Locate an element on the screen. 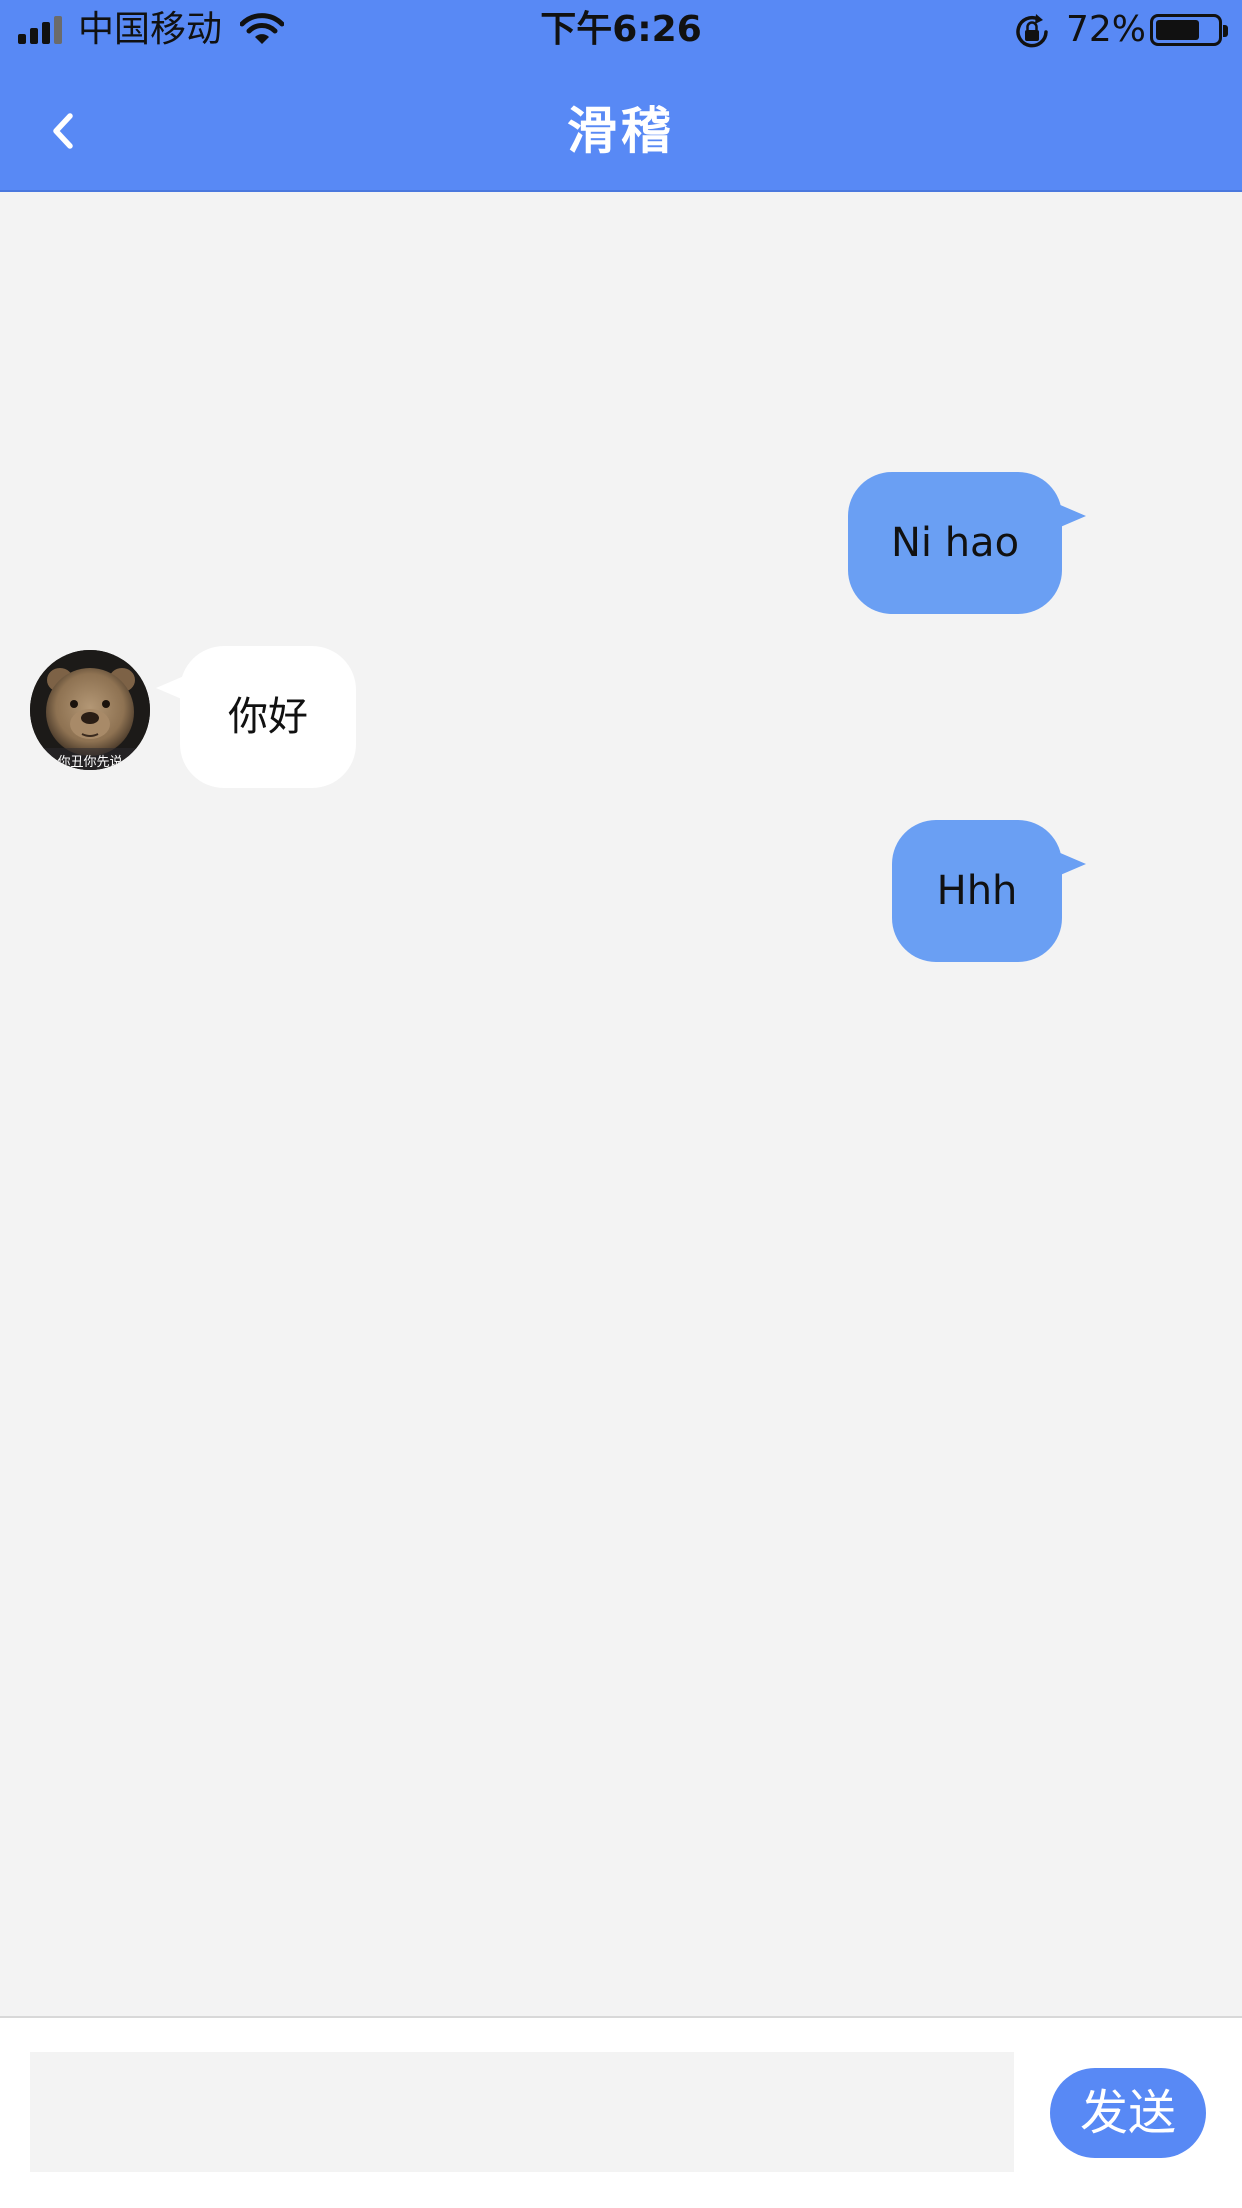 The height and width of the screenshot is (2208, 1242). status-bar: 中国移动 下午6:26 72% is located at coordinates (621, 31).